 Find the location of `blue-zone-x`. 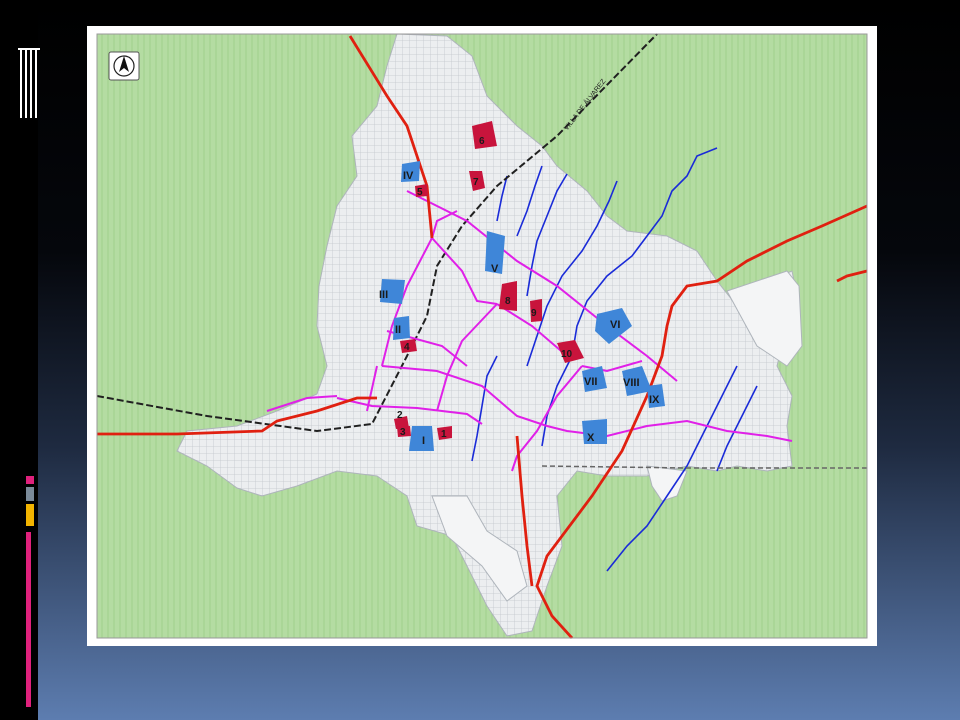

blue-zone-x is located at coordinates (594, 431).